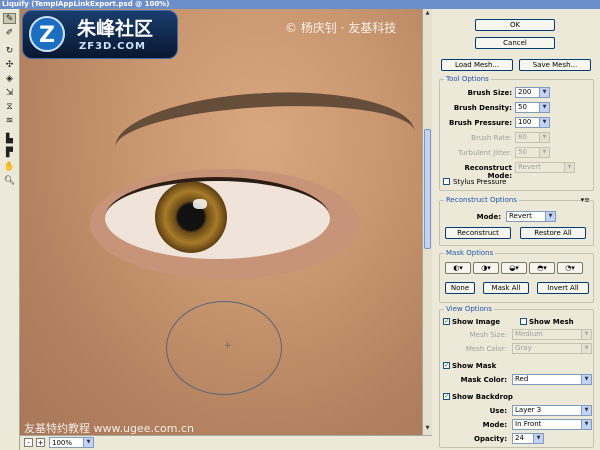 Image resolution: width=600 pixels, height=450 pixels. Describe the element at coordinates (514, 268) in the screenshot. I see `mask-subtract-icon: ◒▾` at that location.